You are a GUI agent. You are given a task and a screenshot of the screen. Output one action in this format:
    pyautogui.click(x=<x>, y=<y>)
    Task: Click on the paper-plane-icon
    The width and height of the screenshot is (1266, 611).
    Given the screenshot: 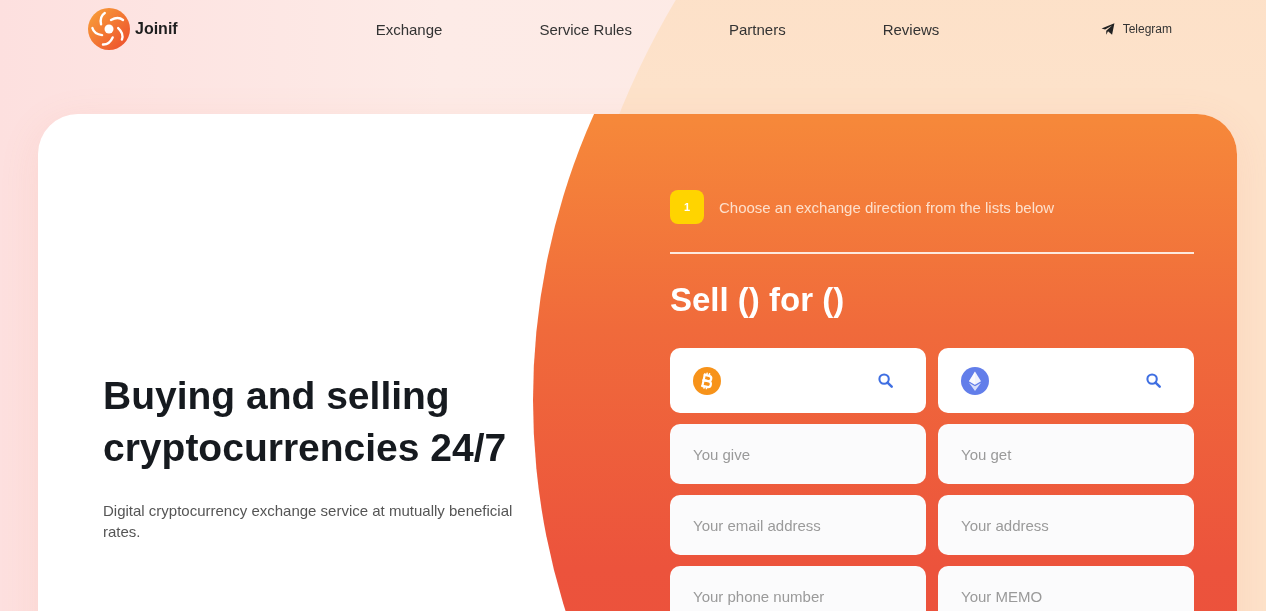 What is the action you would take?
    pyautogui.click(x=1107, y=29)
    